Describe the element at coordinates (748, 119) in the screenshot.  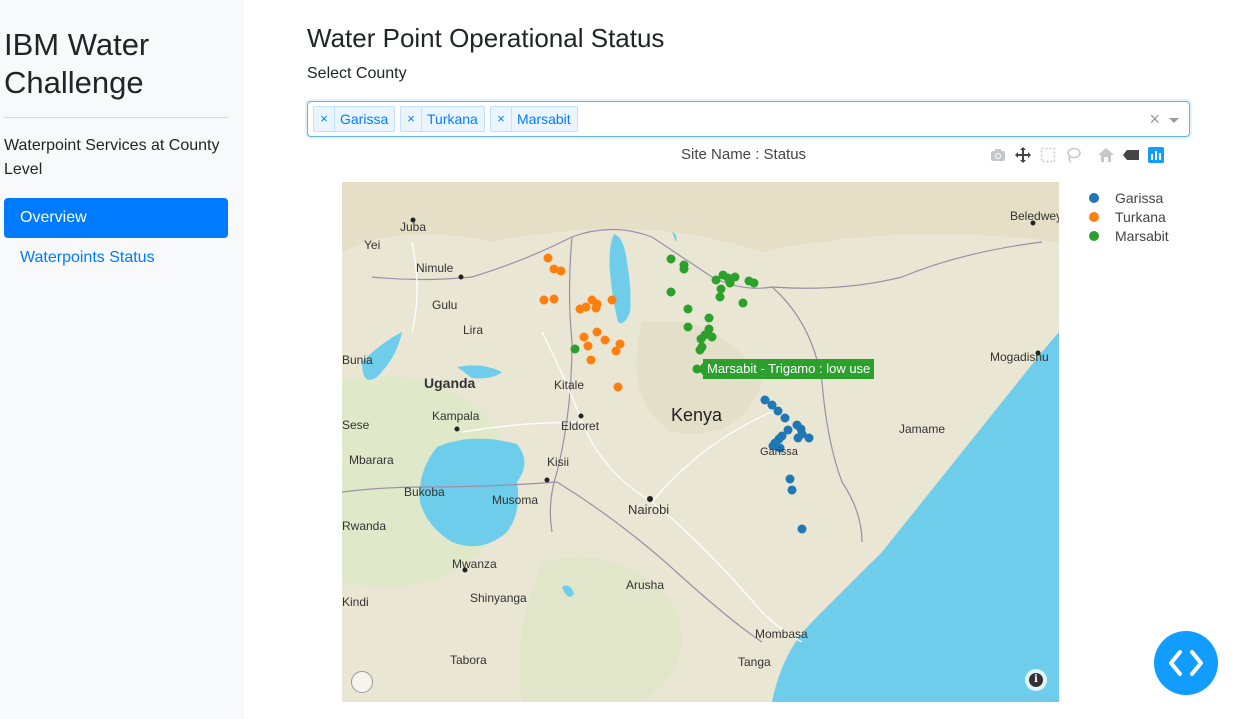
I see `county-multi-select: × Garissa × Turkana × Marsabit ×` at that location.